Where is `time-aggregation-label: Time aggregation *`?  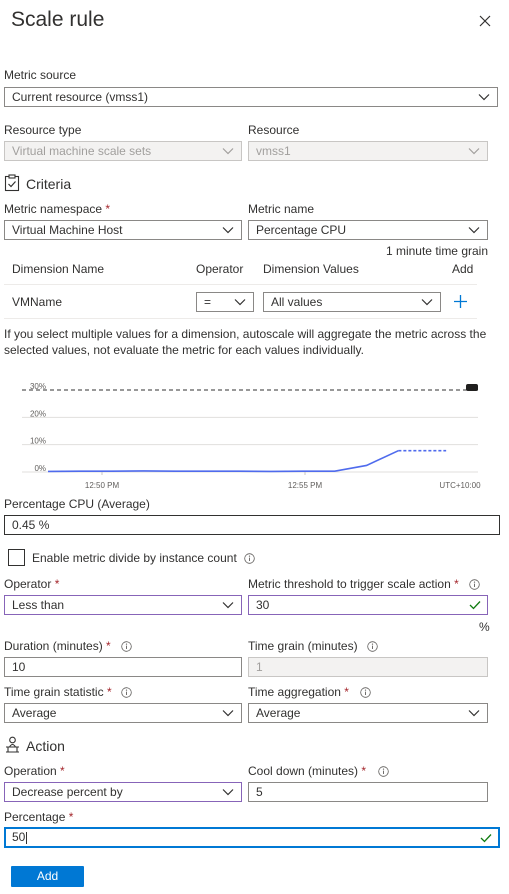 time-aggregation-label: Time aggregation * is located at coordinates (298, 692).